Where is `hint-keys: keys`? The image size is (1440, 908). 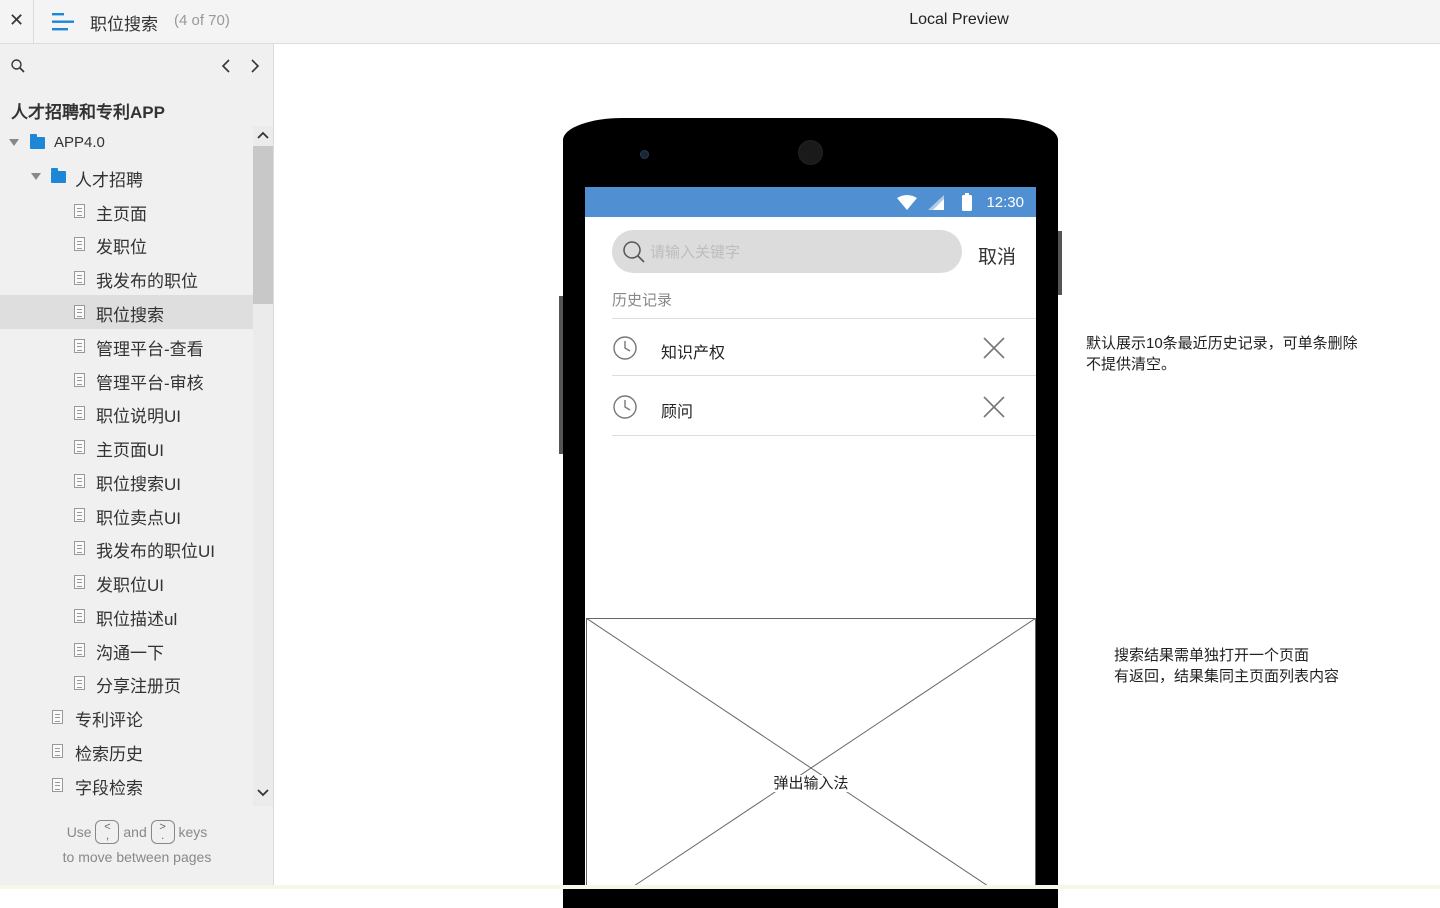
hint-keys: keys is located at coordinates (193, 832).